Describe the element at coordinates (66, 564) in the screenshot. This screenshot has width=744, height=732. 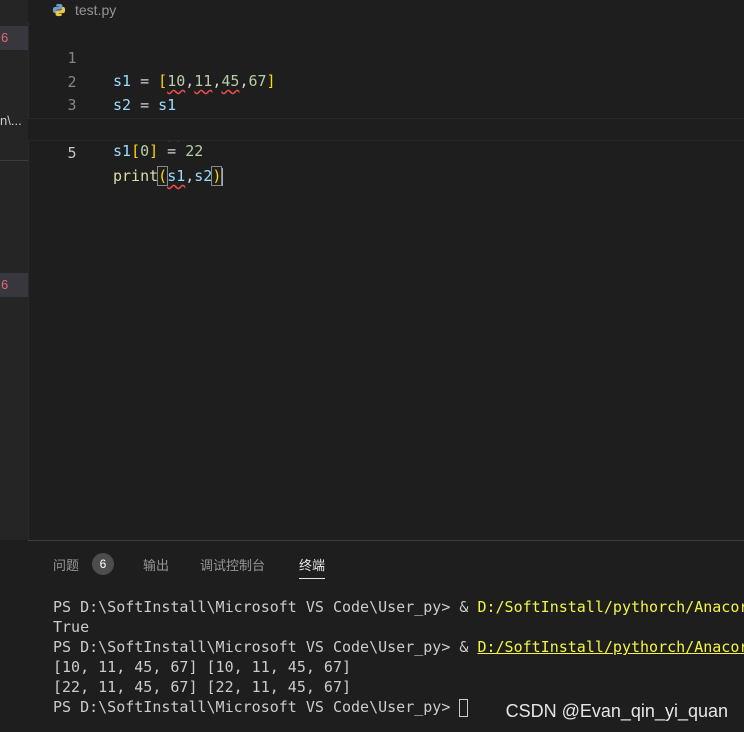
I see `tab-problems: 问题` at that location.